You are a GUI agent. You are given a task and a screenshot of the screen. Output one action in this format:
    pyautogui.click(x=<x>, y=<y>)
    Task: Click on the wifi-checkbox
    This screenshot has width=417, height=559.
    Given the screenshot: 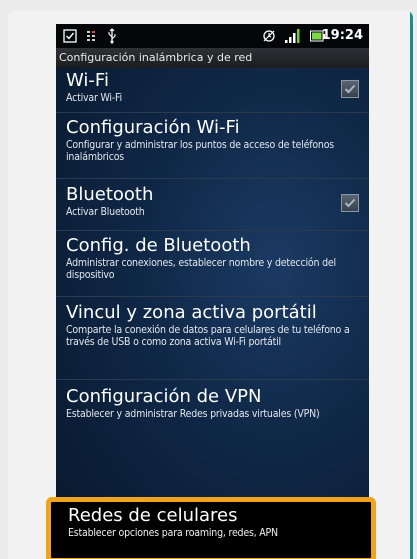 What is the action you would take?
    pyautogui.click(x=350, y=89)
    